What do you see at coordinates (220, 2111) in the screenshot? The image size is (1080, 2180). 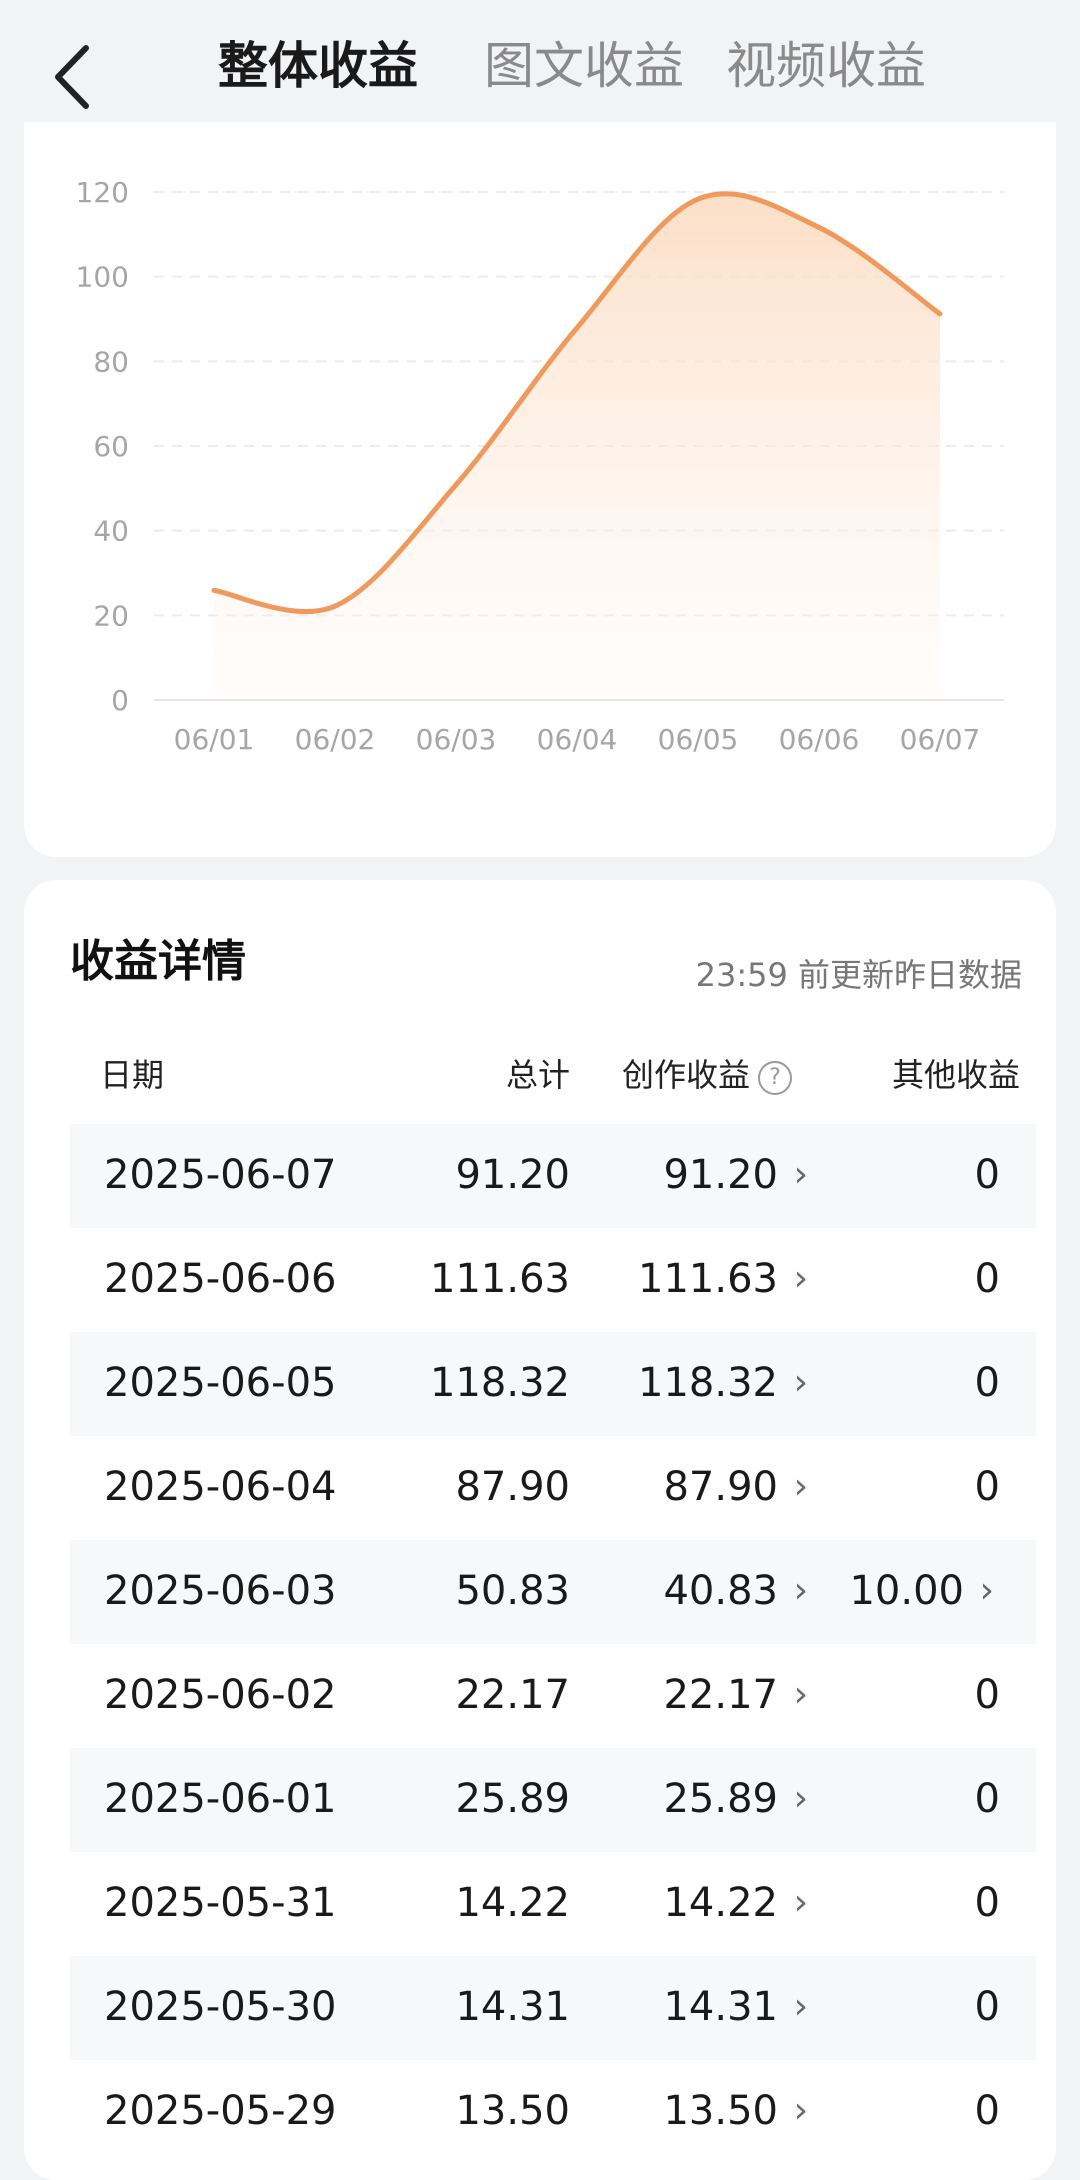 I see `row-date: 2025-05-29` at bounding box center [220, 2111].